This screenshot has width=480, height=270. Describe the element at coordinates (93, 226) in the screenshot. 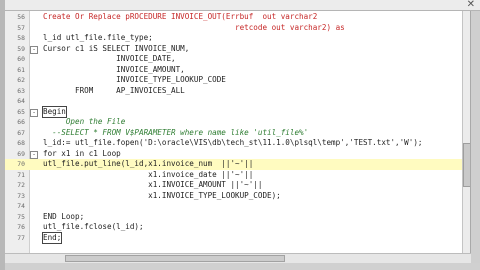

I see `code-text: utl_file.fclose(l_id);` at that location.